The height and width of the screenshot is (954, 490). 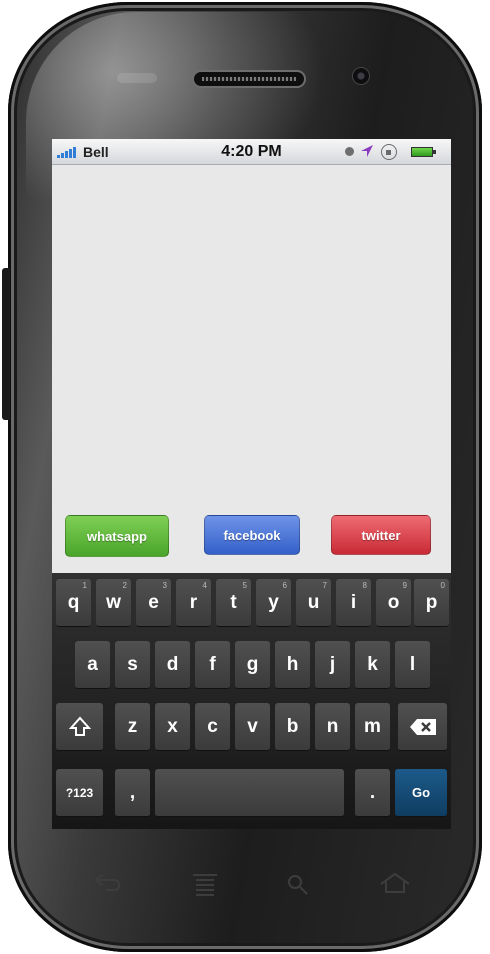 I want to click on key-n: n, so click(x=332, y=727).